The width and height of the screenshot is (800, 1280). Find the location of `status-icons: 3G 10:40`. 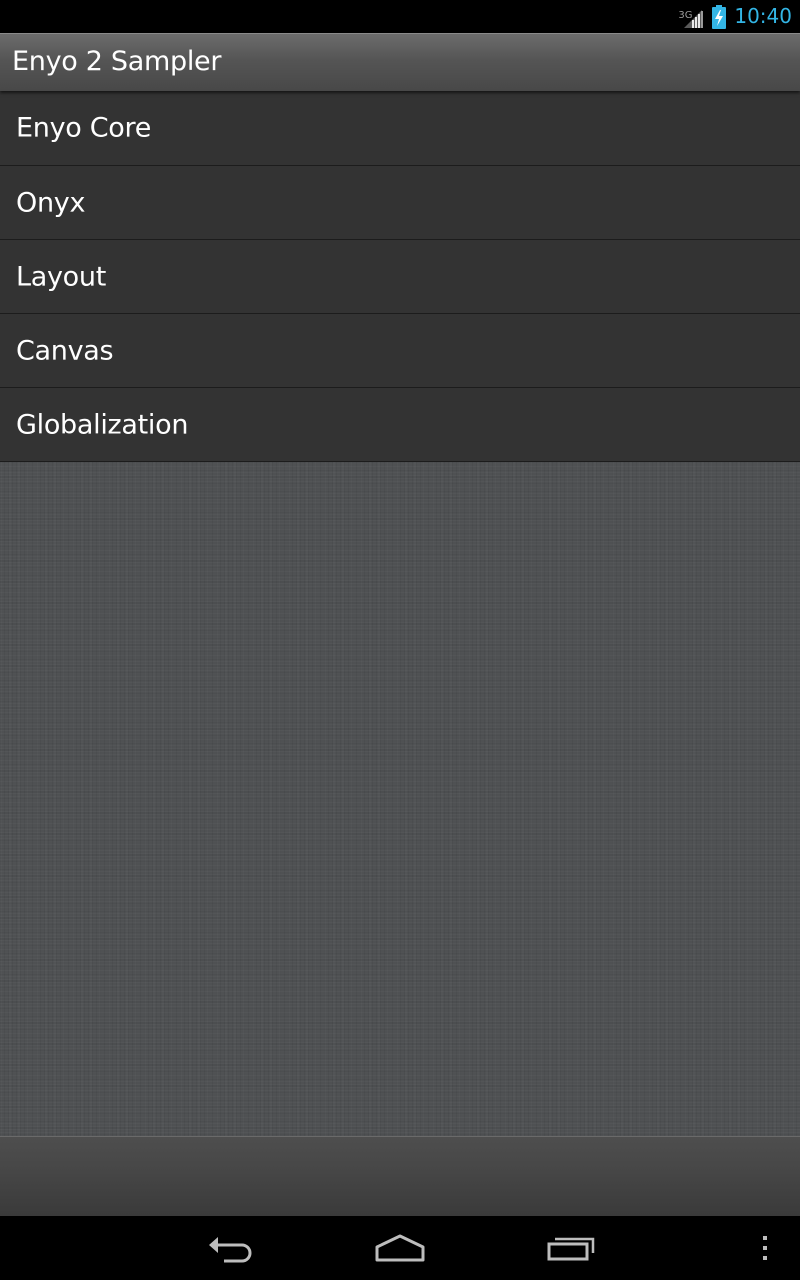

status-icons: 3G 10:40 is located at coordinates (735, 16).